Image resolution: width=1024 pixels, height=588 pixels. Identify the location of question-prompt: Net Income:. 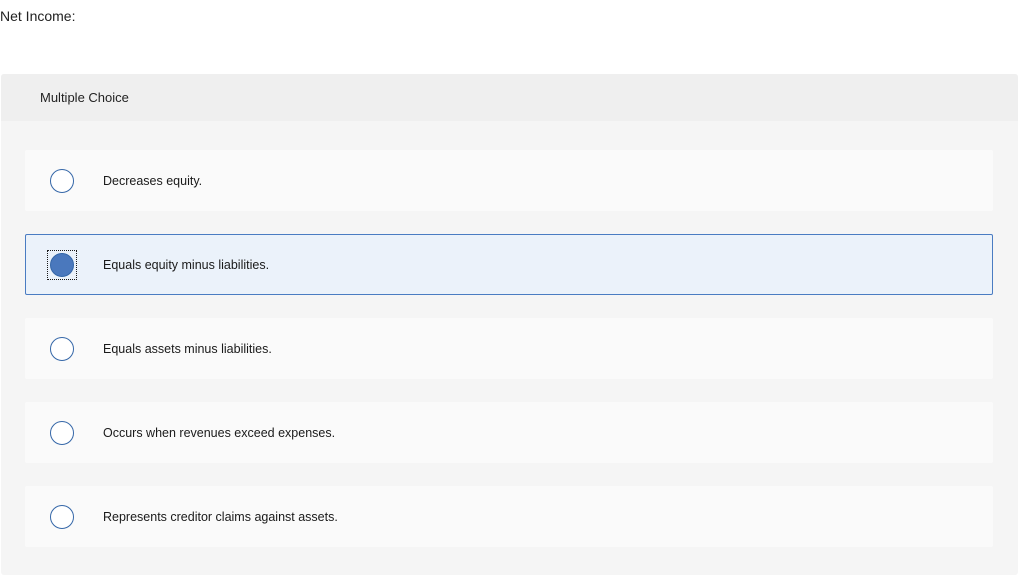
(38, 16).